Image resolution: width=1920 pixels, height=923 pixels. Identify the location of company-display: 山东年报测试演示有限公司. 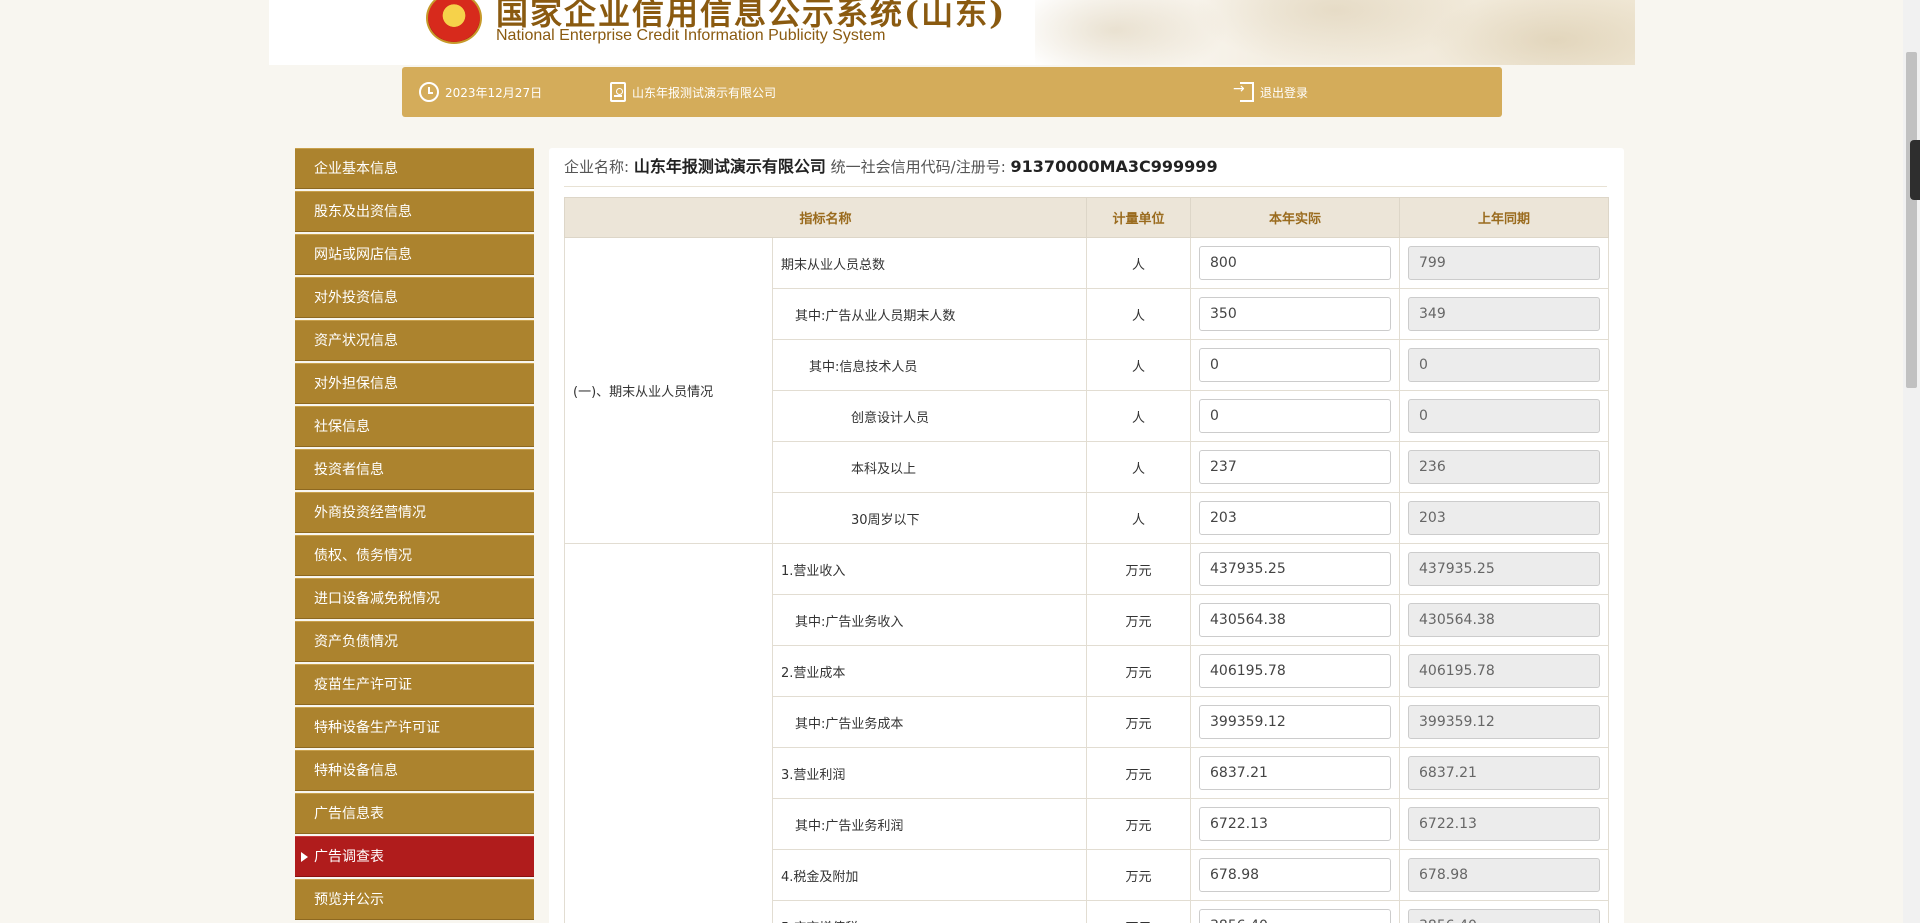
(693, 92).